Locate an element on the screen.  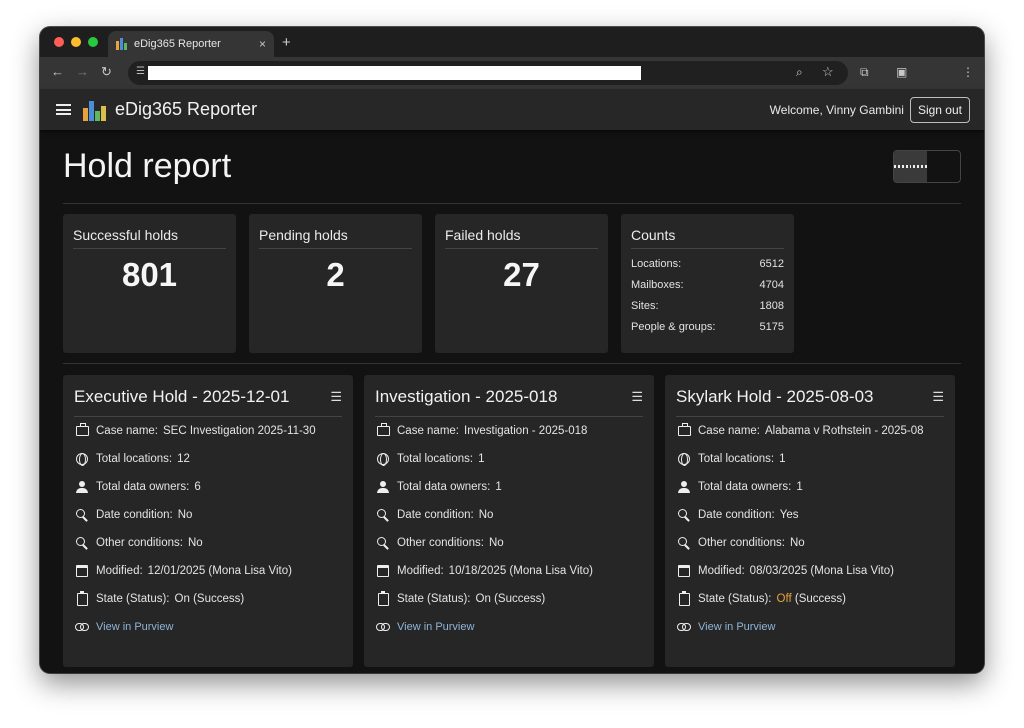
window-controls is located at coordinates (76, 42).